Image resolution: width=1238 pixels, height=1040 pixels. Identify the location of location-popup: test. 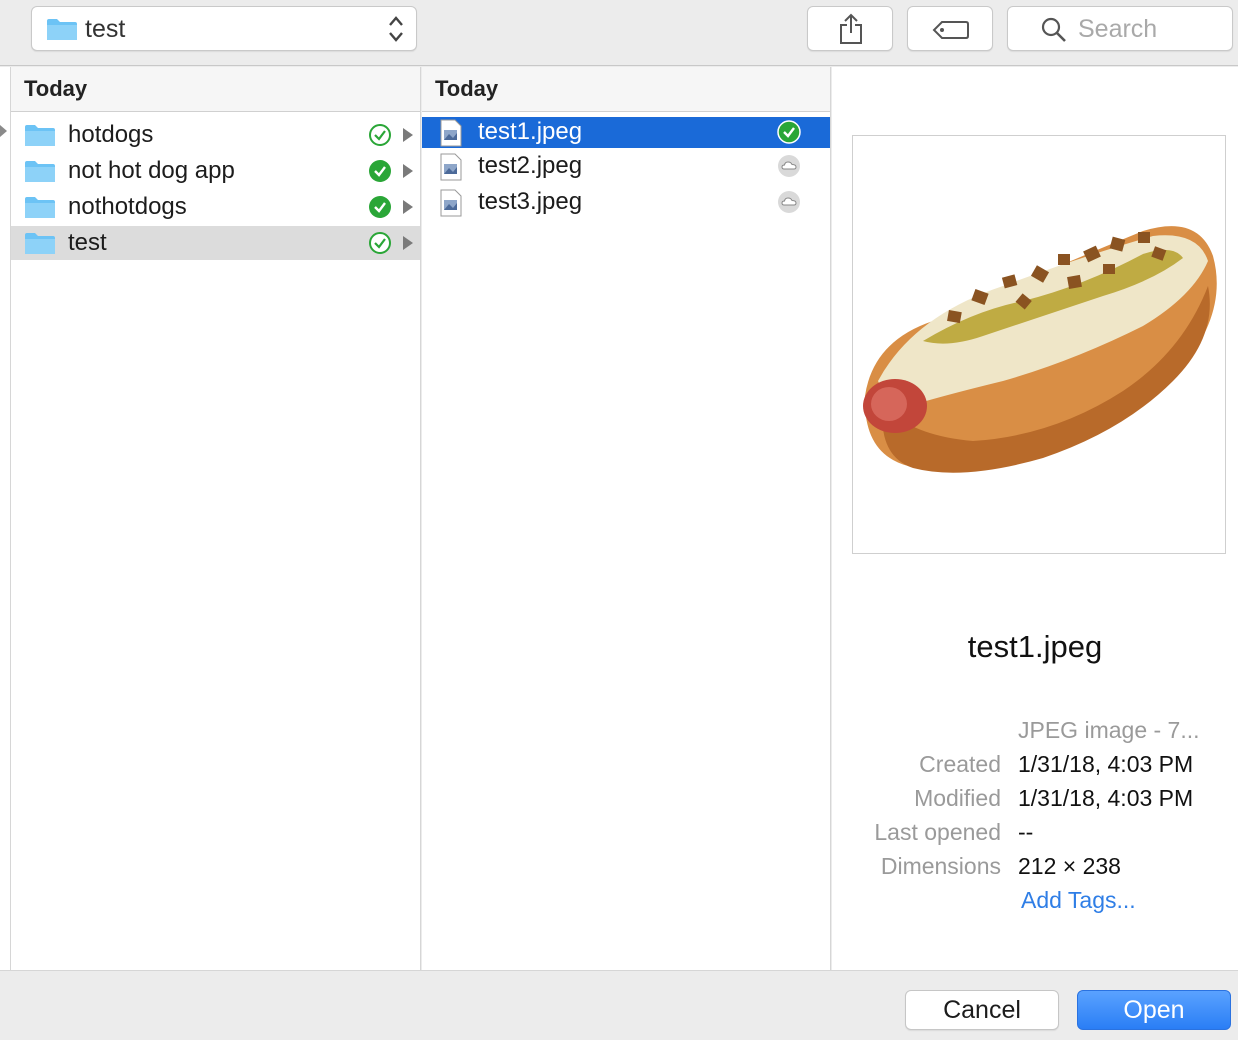
(224, 28).